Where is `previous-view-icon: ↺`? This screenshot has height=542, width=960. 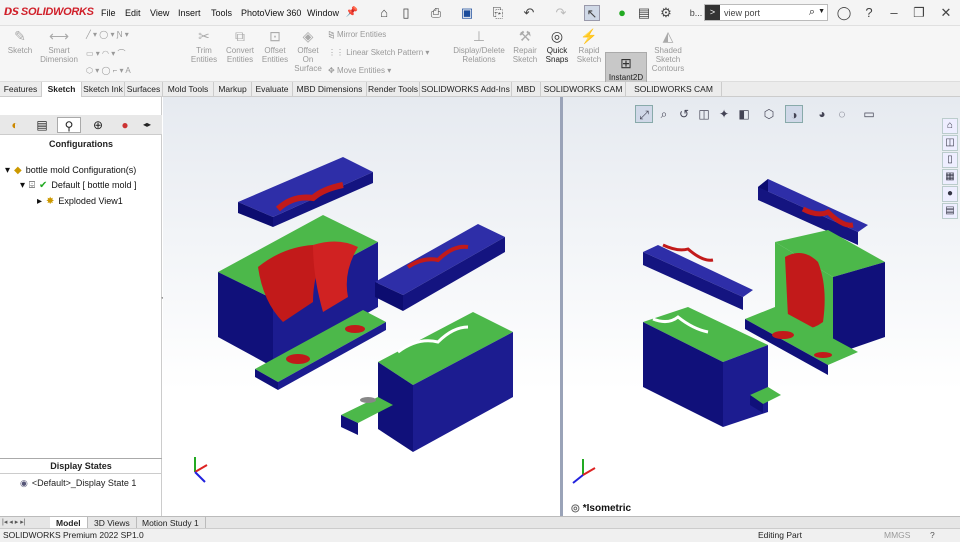 previous-view-icon: ↺ is located at coordinates (684, 114).